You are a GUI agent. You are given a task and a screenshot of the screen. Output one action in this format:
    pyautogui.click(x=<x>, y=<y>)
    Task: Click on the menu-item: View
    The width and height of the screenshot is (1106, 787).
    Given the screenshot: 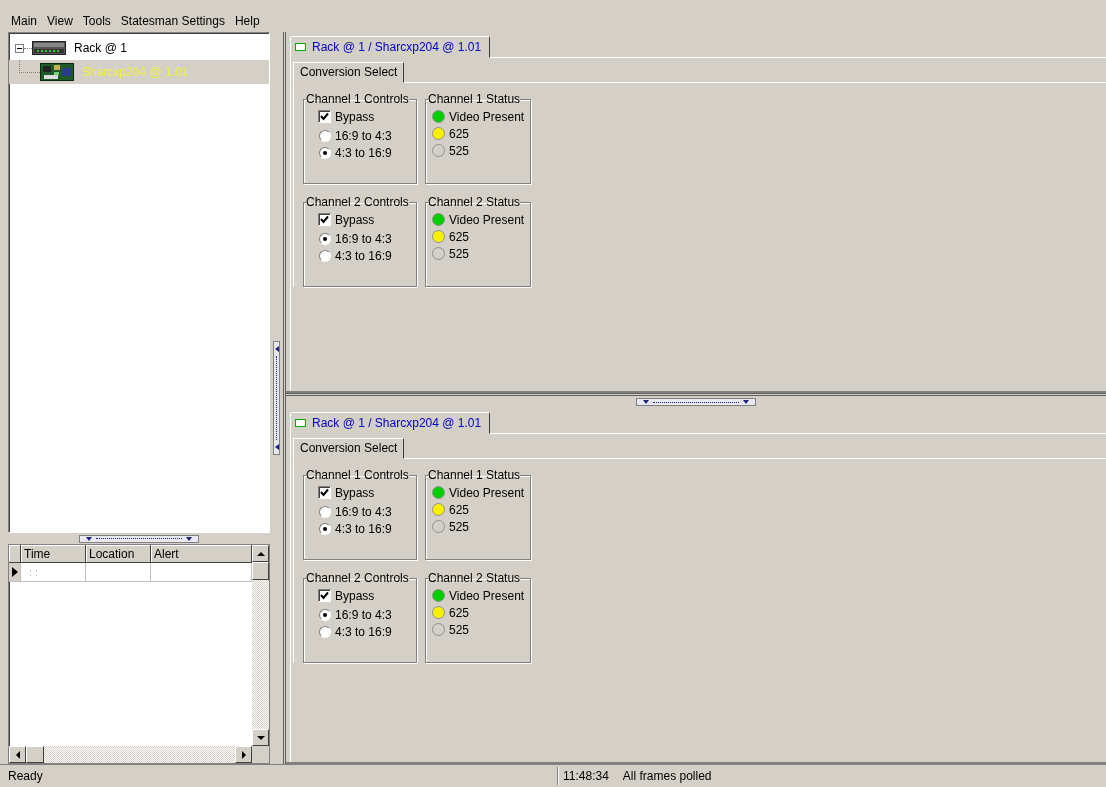 What is the action you would take?
    pyautogui.click(x=60, y=21)
    